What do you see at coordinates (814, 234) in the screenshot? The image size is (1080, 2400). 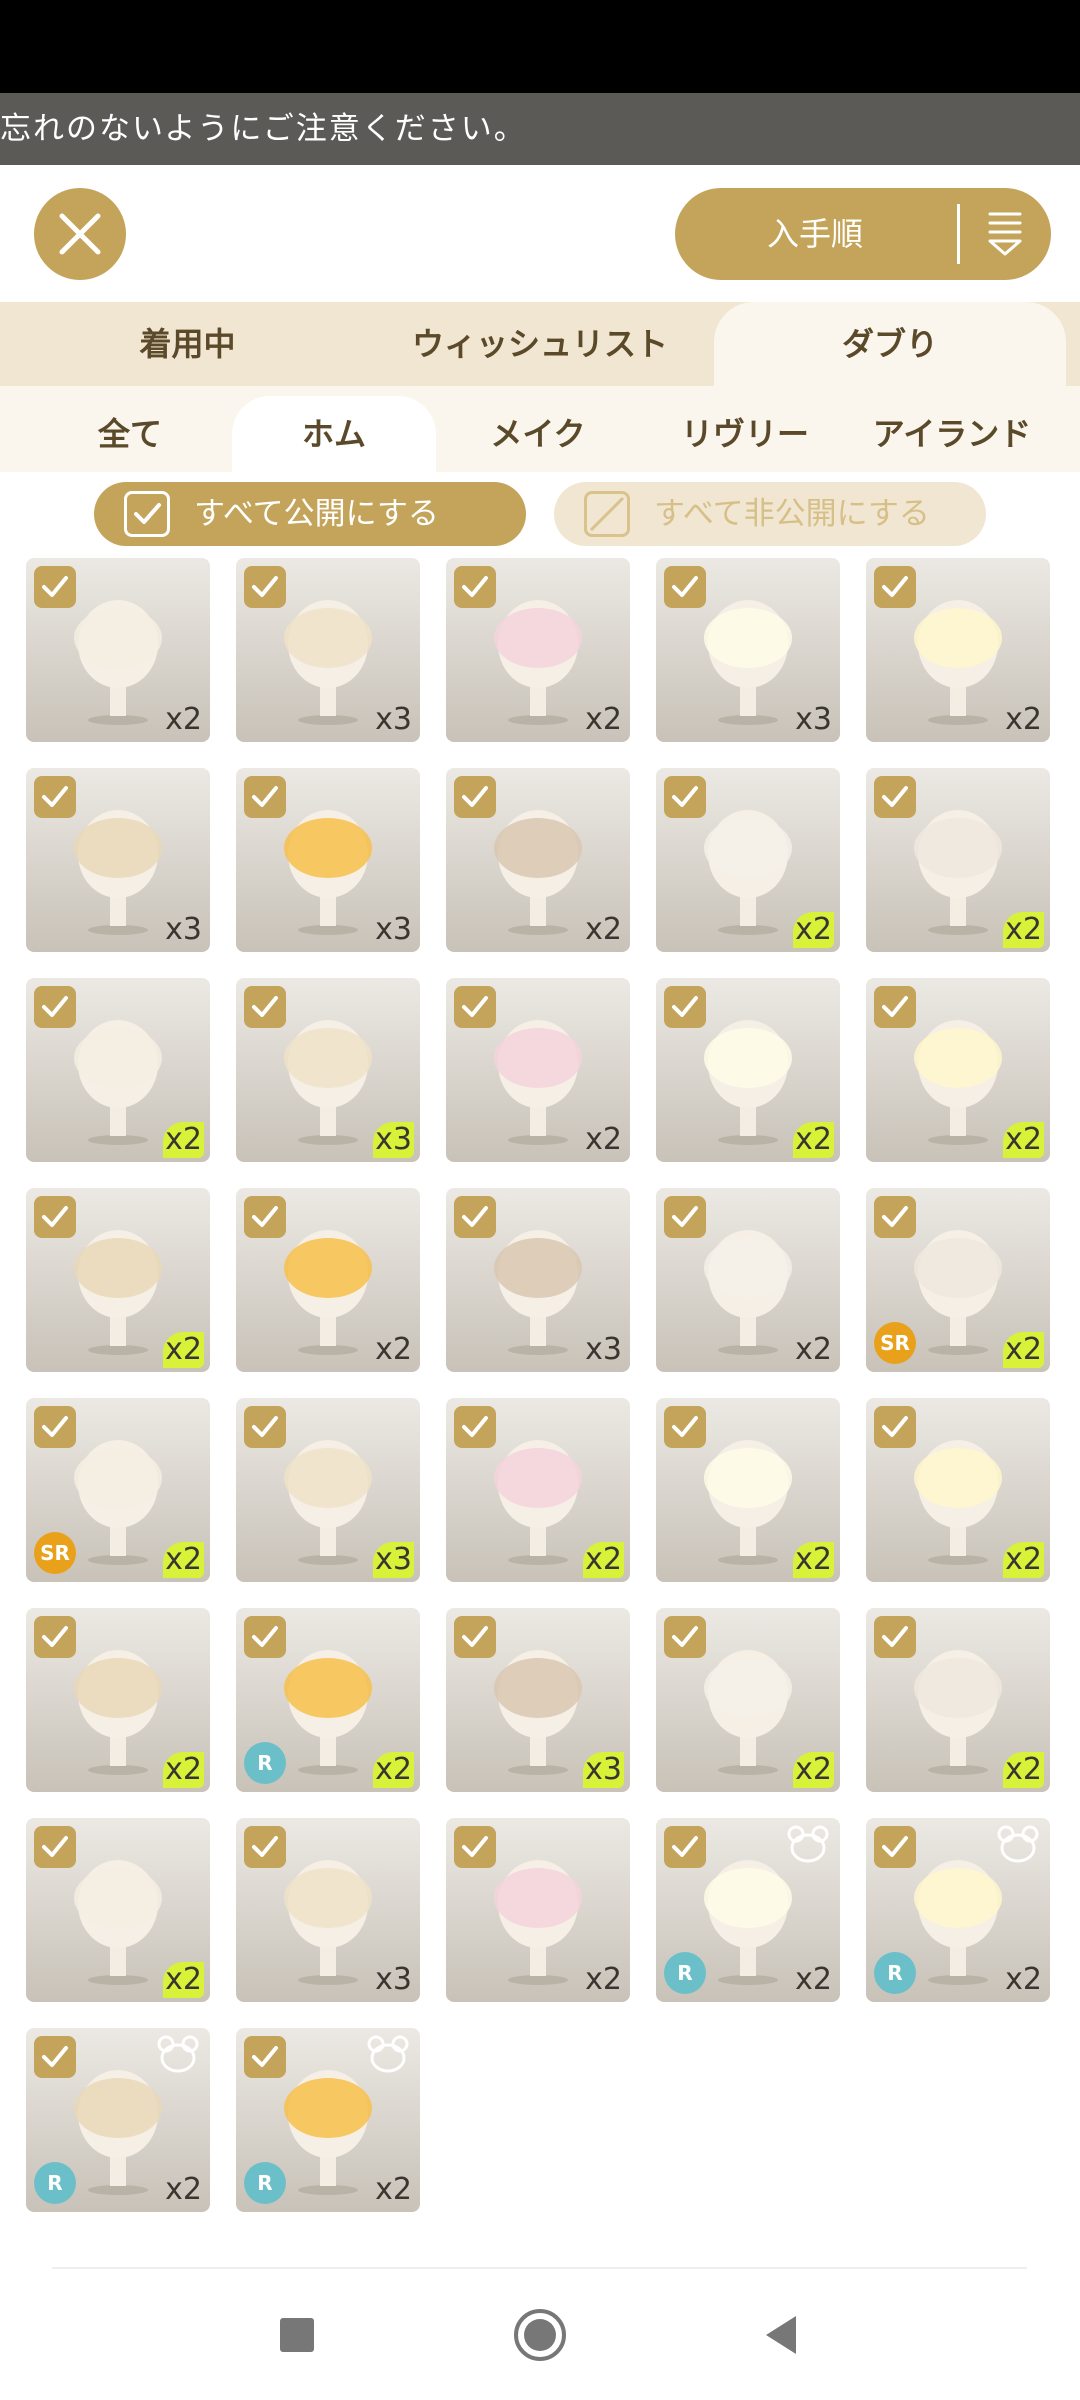 I see `sort-label: 入手順` at bounding box center [814, 234].